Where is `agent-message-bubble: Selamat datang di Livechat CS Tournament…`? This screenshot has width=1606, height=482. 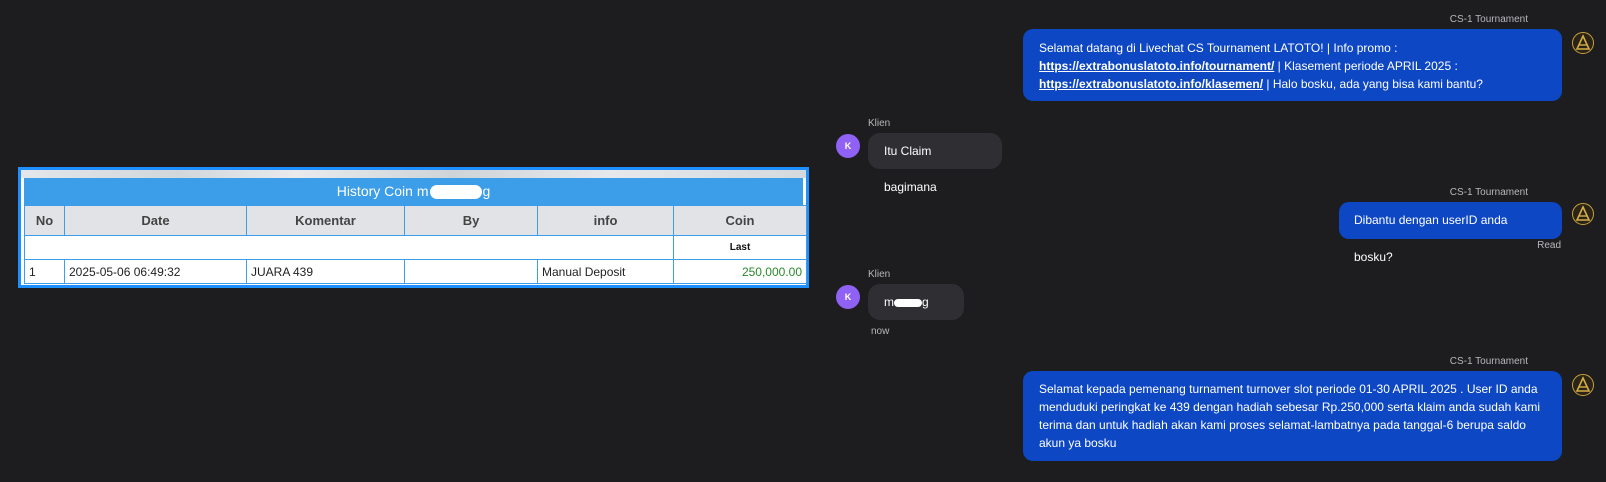 agent-message-bubble: Selamat datang di Livechat CS Tournament… is located at coordinates (1292, 65).